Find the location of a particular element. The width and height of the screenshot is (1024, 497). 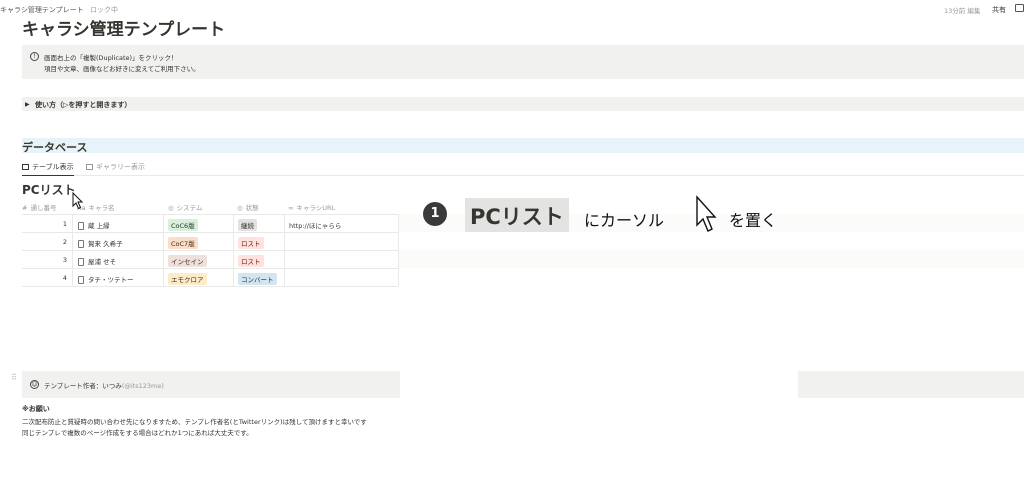

column-header-name-label: キャラ名 is located at coordinates (101, 208).